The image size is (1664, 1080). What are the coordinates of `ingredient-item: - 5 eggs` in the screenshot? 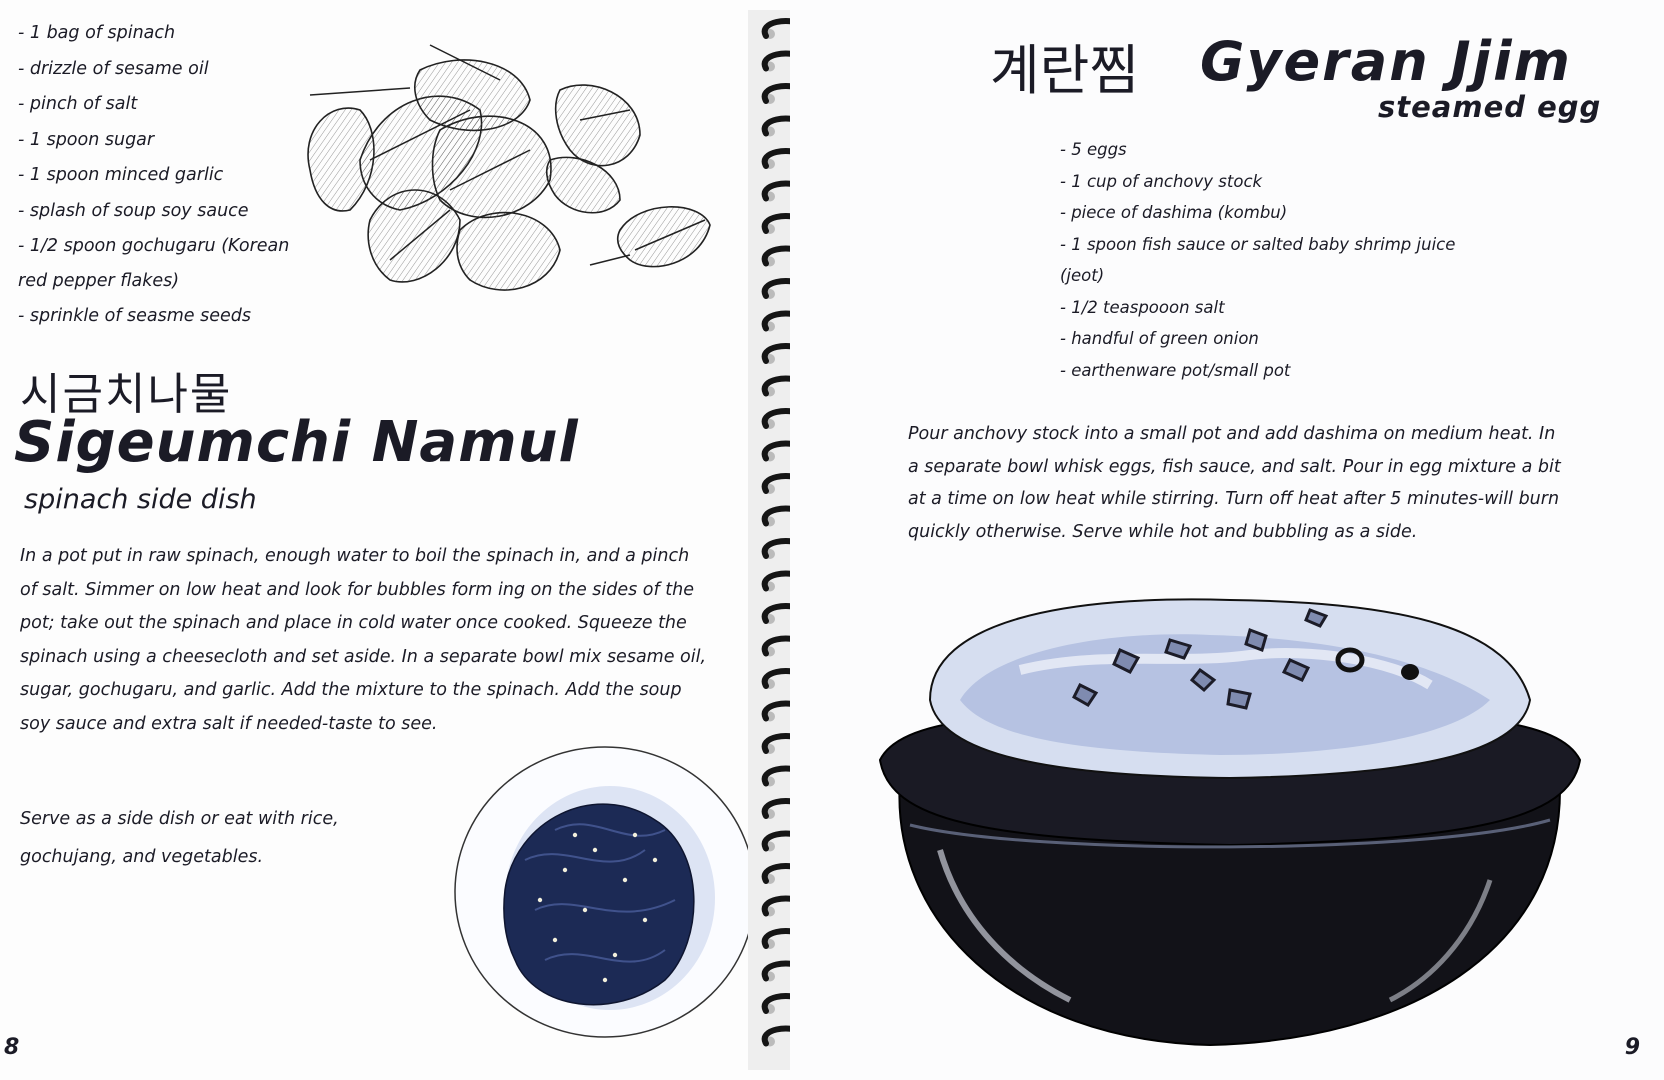 It's located at (1093, 149).